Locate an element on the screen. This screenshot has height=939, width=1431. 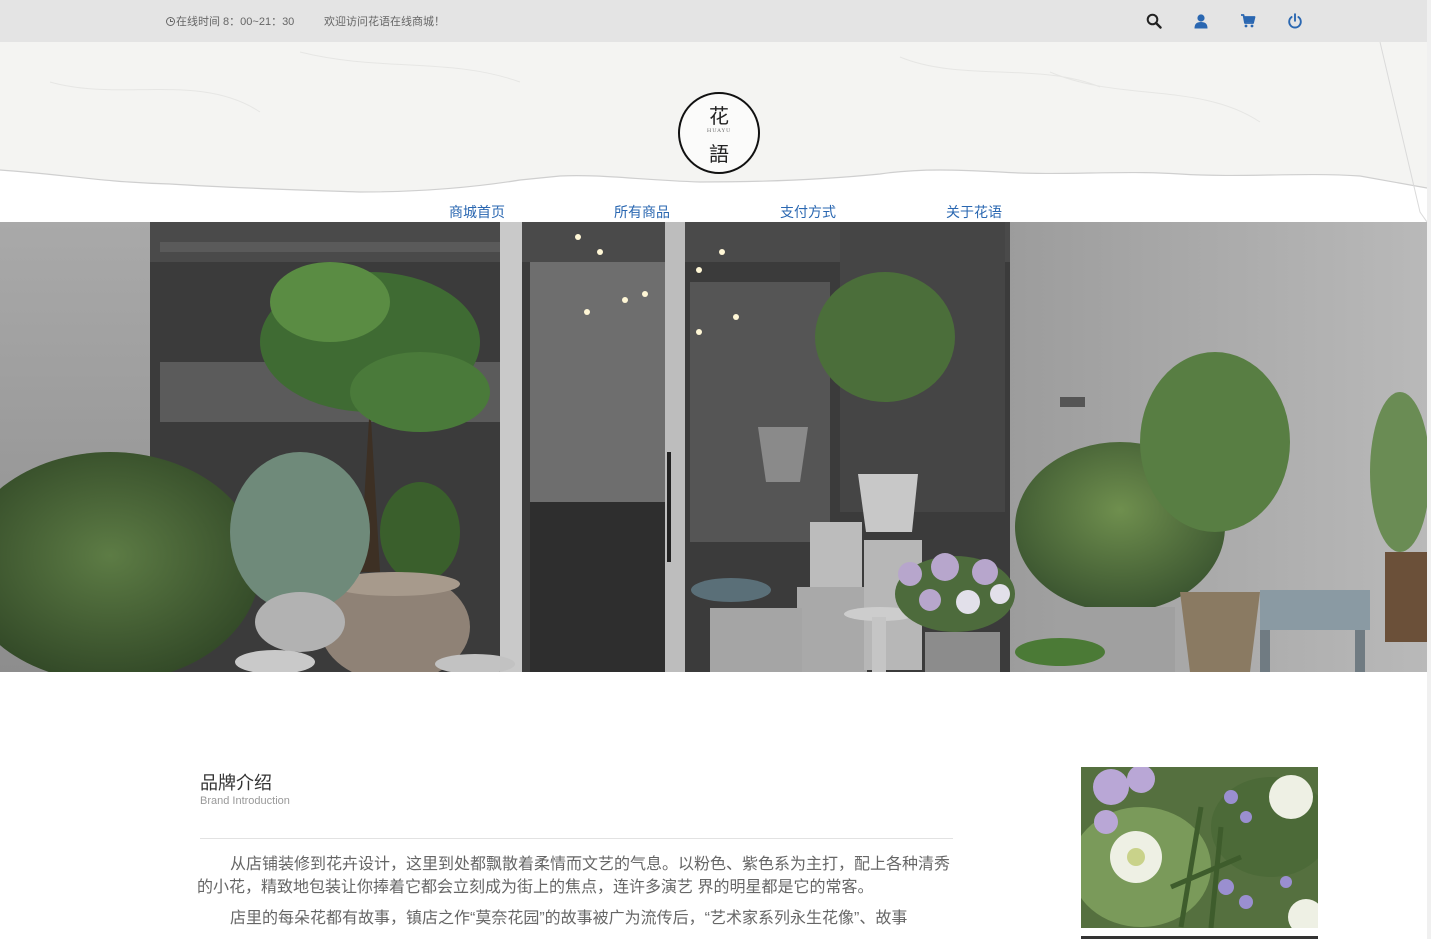
flower-bouquet-image is located at coordinates (1199, 847).